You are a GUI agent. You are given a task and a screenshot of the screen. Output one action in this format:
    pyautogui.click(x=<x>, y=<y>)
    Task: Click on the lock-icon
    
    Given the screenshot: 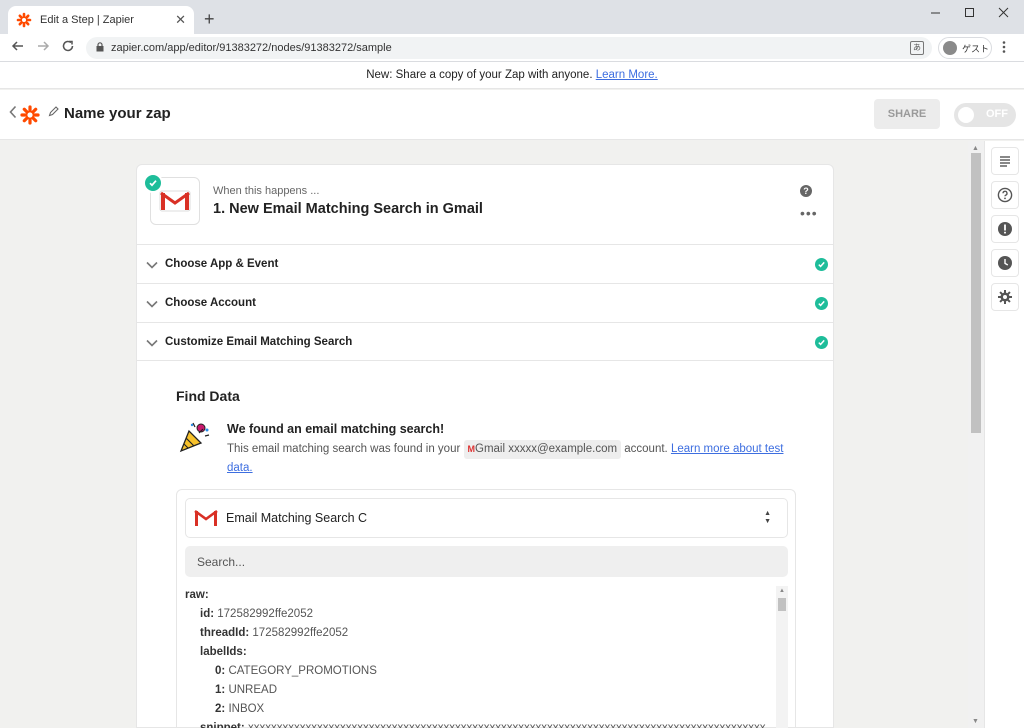 What is the action you would take?
    pyautogui.click(x=100, y=48)
    